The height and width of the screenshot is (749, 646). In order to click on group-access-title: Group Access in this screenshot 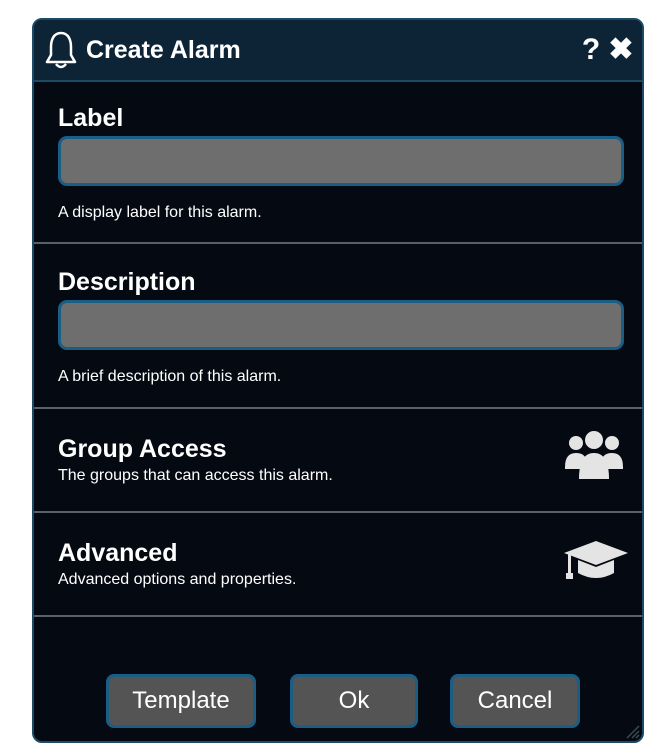, I will do `click(142, 449)`.